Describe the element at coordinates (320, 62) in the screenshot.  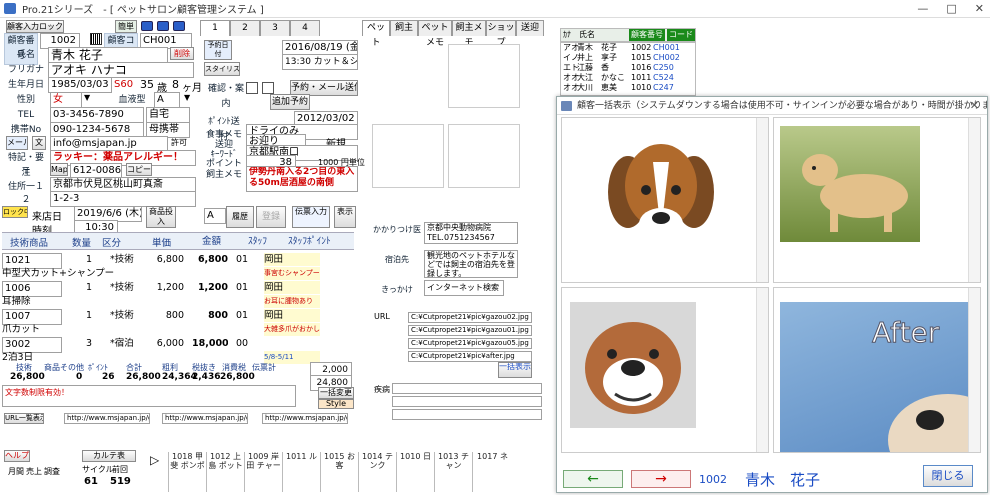
I see `reservation-note-field: 13:30 カット＆シャンプー` at that location.